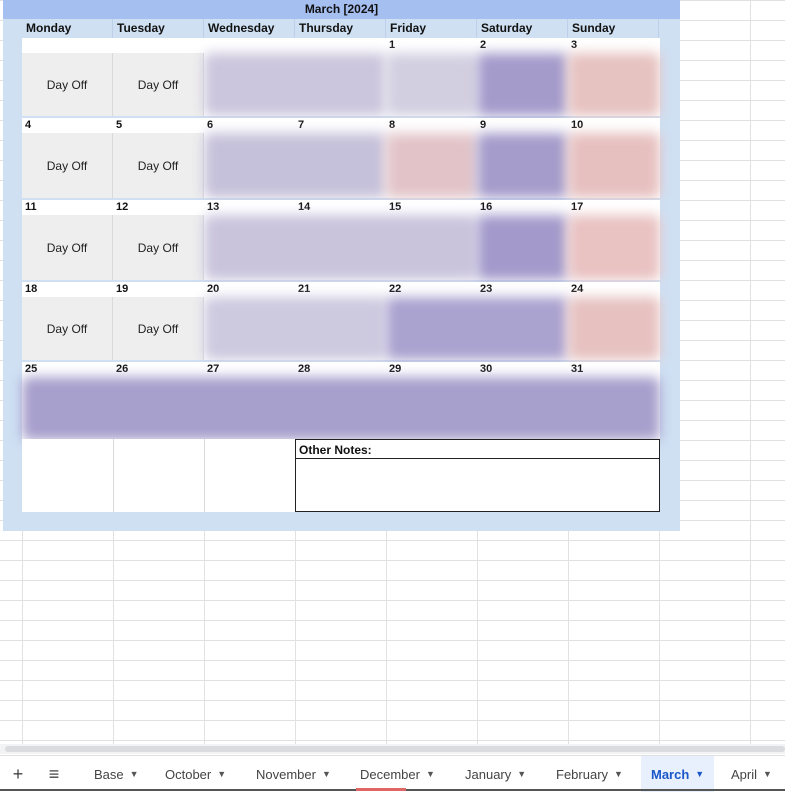 The height and width of the screenshot is (792, 785). Describe the element at coordinates (522, 207) in the screenshot. I see `date-cell: 16` at that location.